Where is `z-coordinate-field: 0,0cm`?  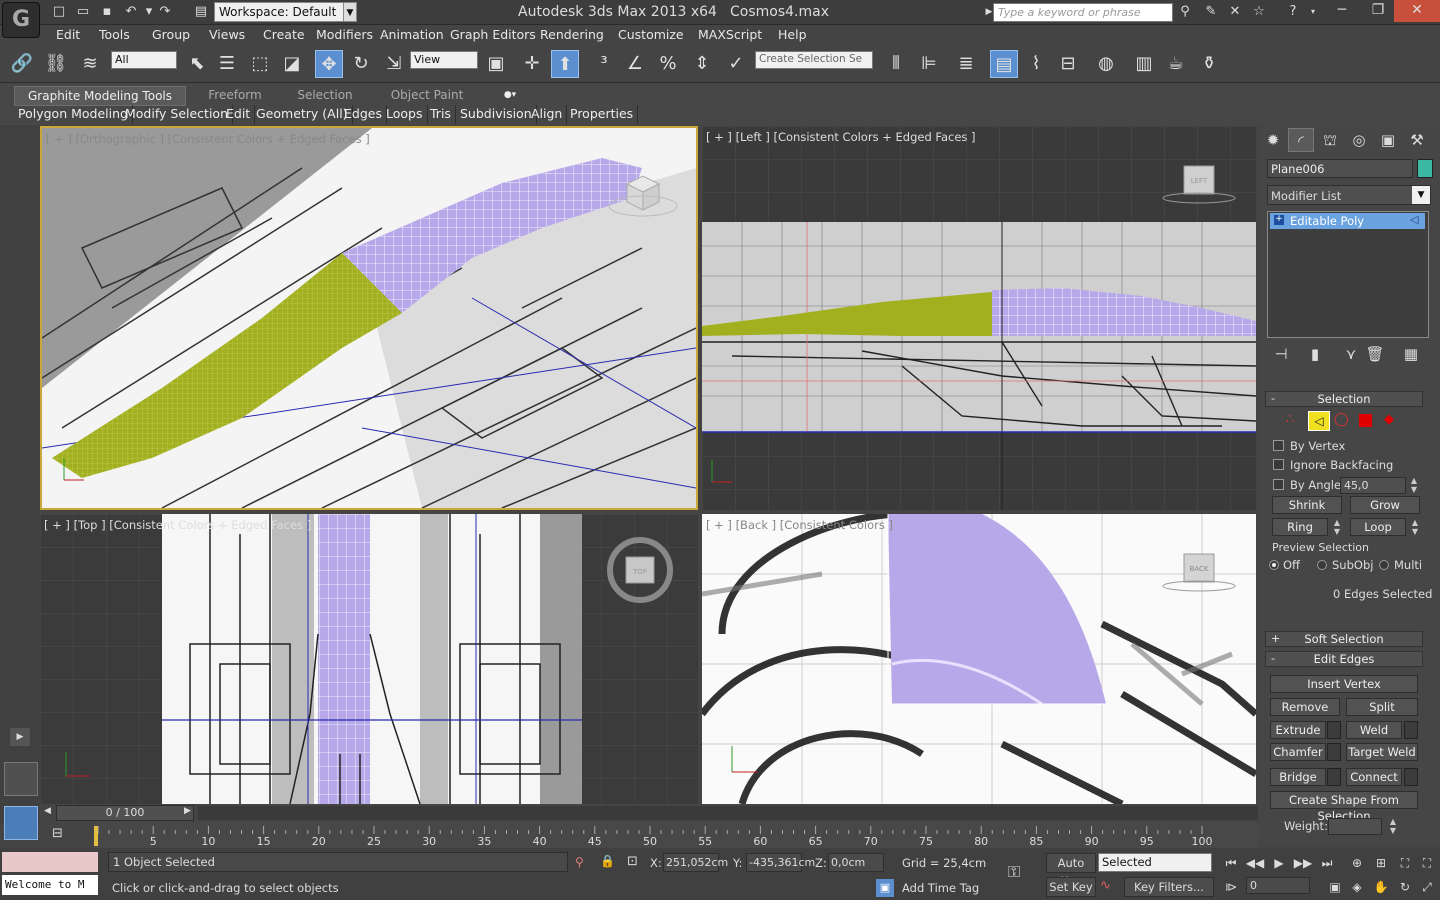
z-coordinate-field: 0,0cm is located at coordinates (856, 862).